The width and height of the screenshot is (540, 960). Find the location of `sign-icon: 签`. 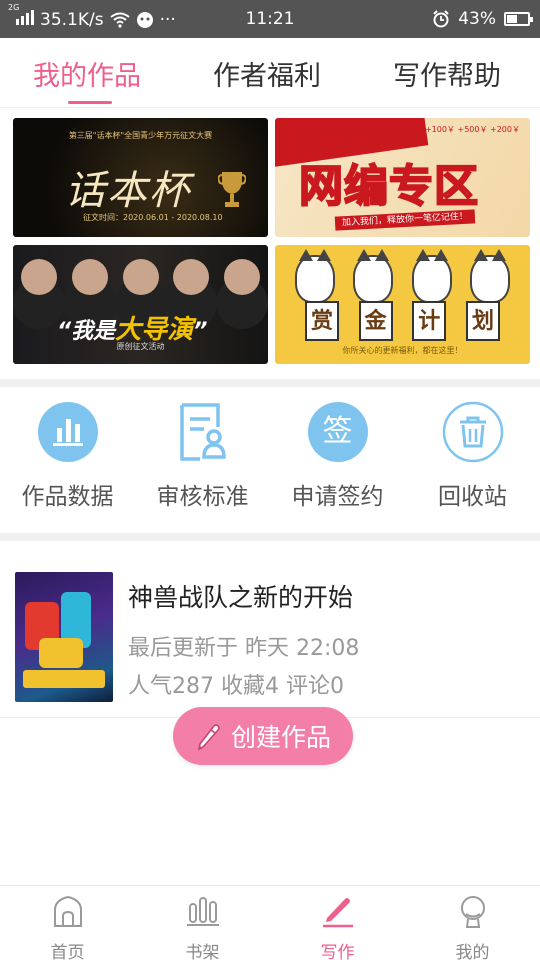

sign-icon: 签 is located at coordinates (338, 432).